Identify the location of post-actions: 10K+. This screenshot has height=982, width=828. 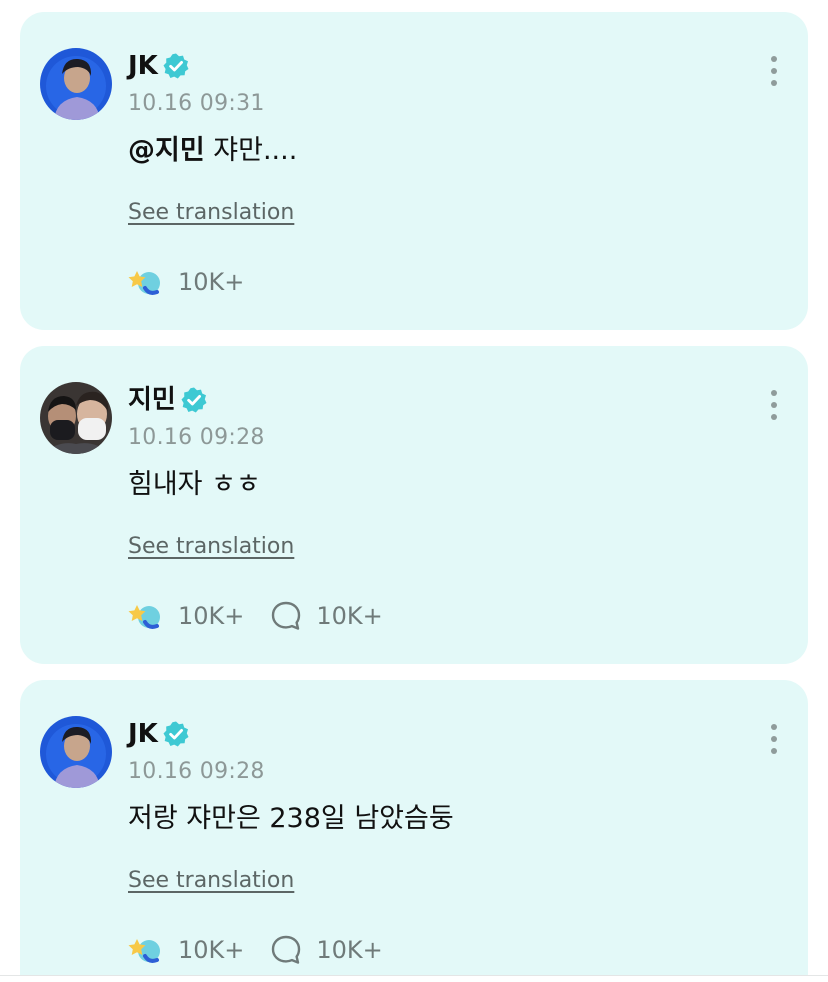
(199, 282).